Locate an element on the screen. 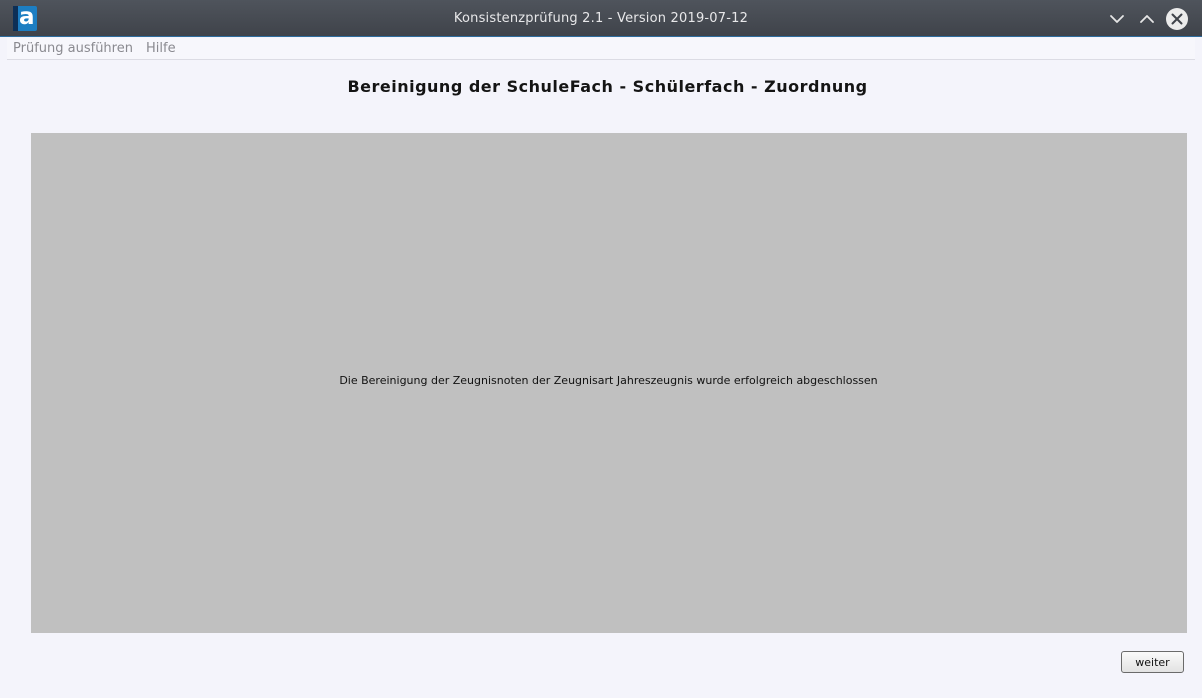 The height and width of the screenshot is (698, 1202). menu-bar: Prüfung ausführen Hilfe is located at coordinates (601, 49).